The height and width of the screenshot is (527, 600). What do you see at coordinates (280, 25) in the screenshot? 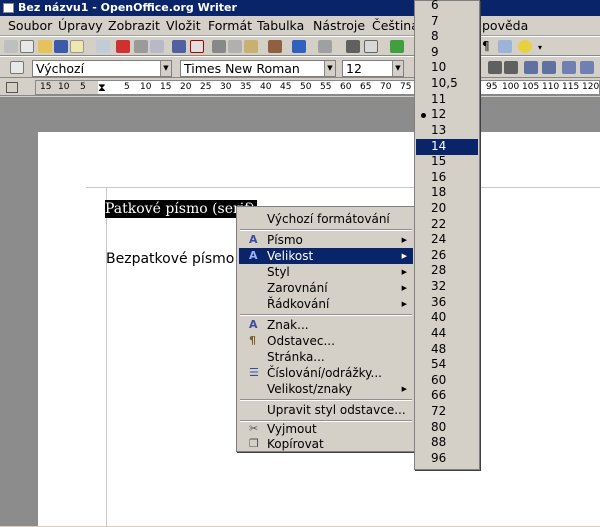
I see `menu-tabulka: Tabulka` at bounding box center [280, 25].